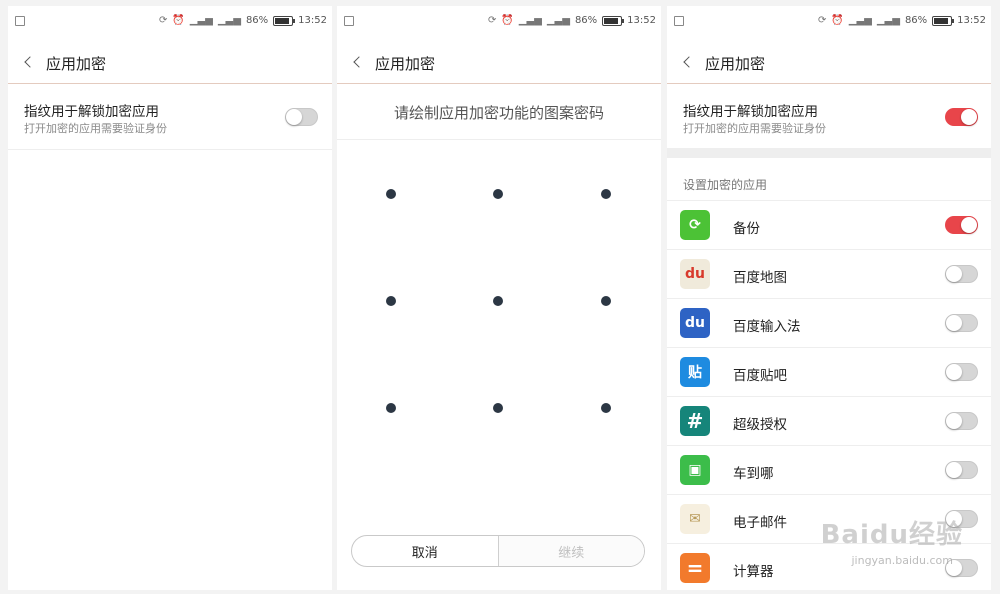 The height and width of the screenshot is (594, 1000). Describe the element at coordinates (760, 376) in the screenshot. I see `app-name: 百度贴吧` at that location.